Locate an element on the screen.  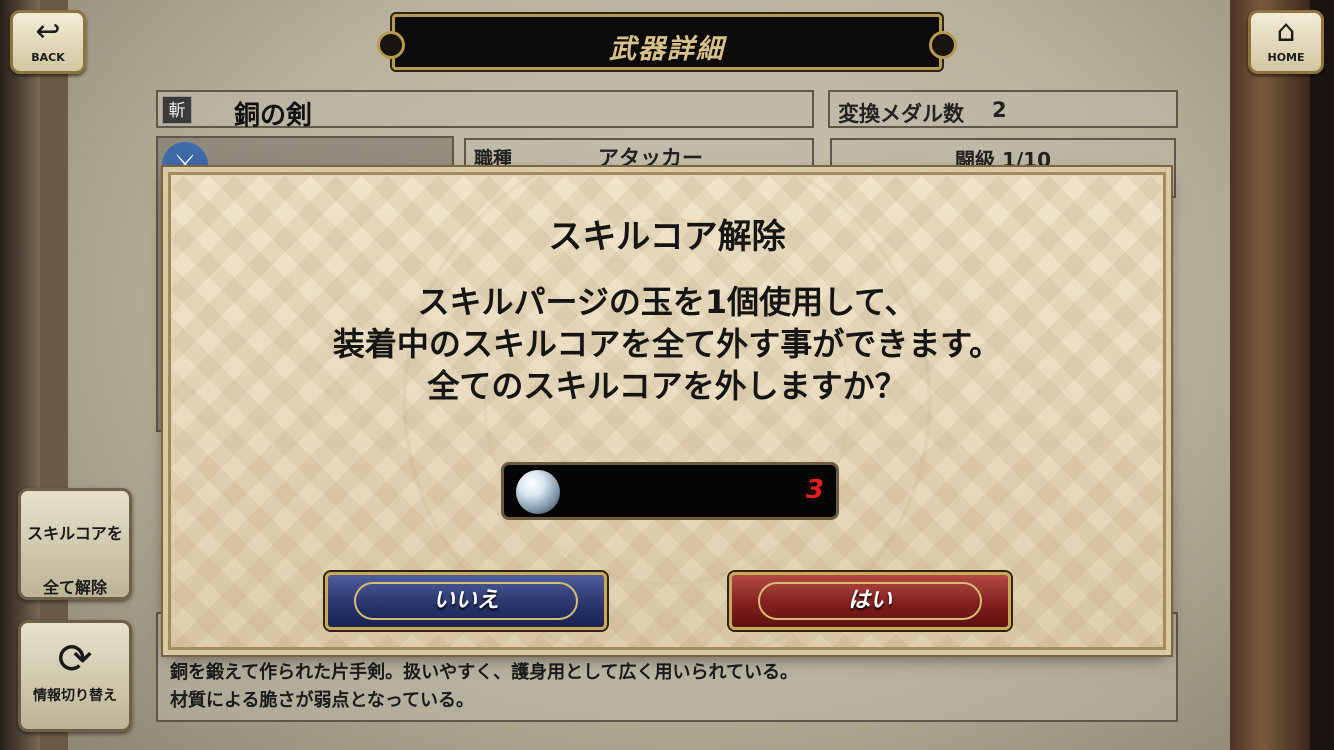
description-line: 銅を鍛えて作られた片手剣。扱いやすく、護身用として広く用いられている。 is located at coordinates (484, 672).